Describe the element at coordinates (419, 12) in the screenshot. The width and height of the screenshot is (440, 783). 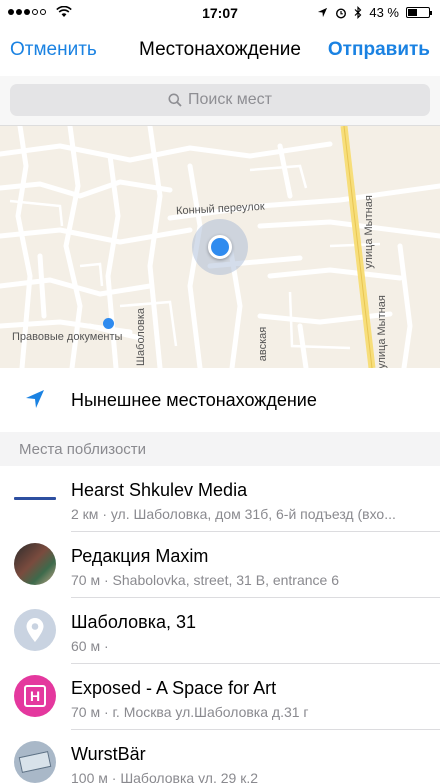
I see `battery-icon` at that location.